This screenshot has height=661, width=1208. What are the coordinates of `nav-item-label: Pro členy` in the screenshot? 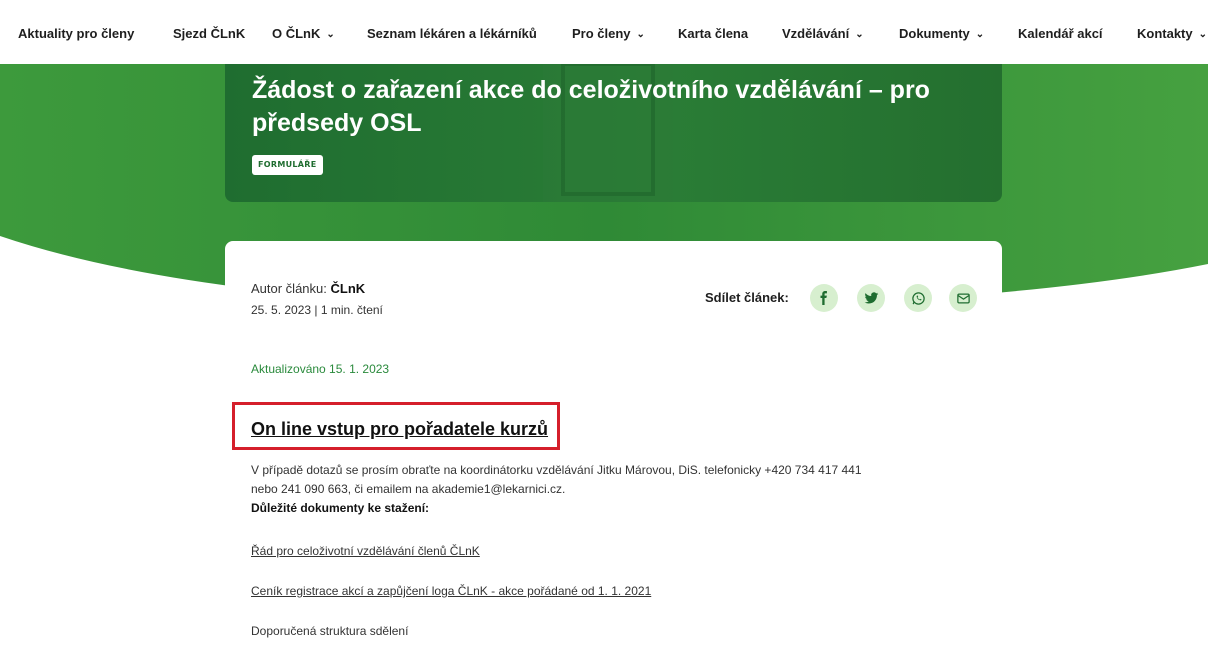 It's located at (601, 33).